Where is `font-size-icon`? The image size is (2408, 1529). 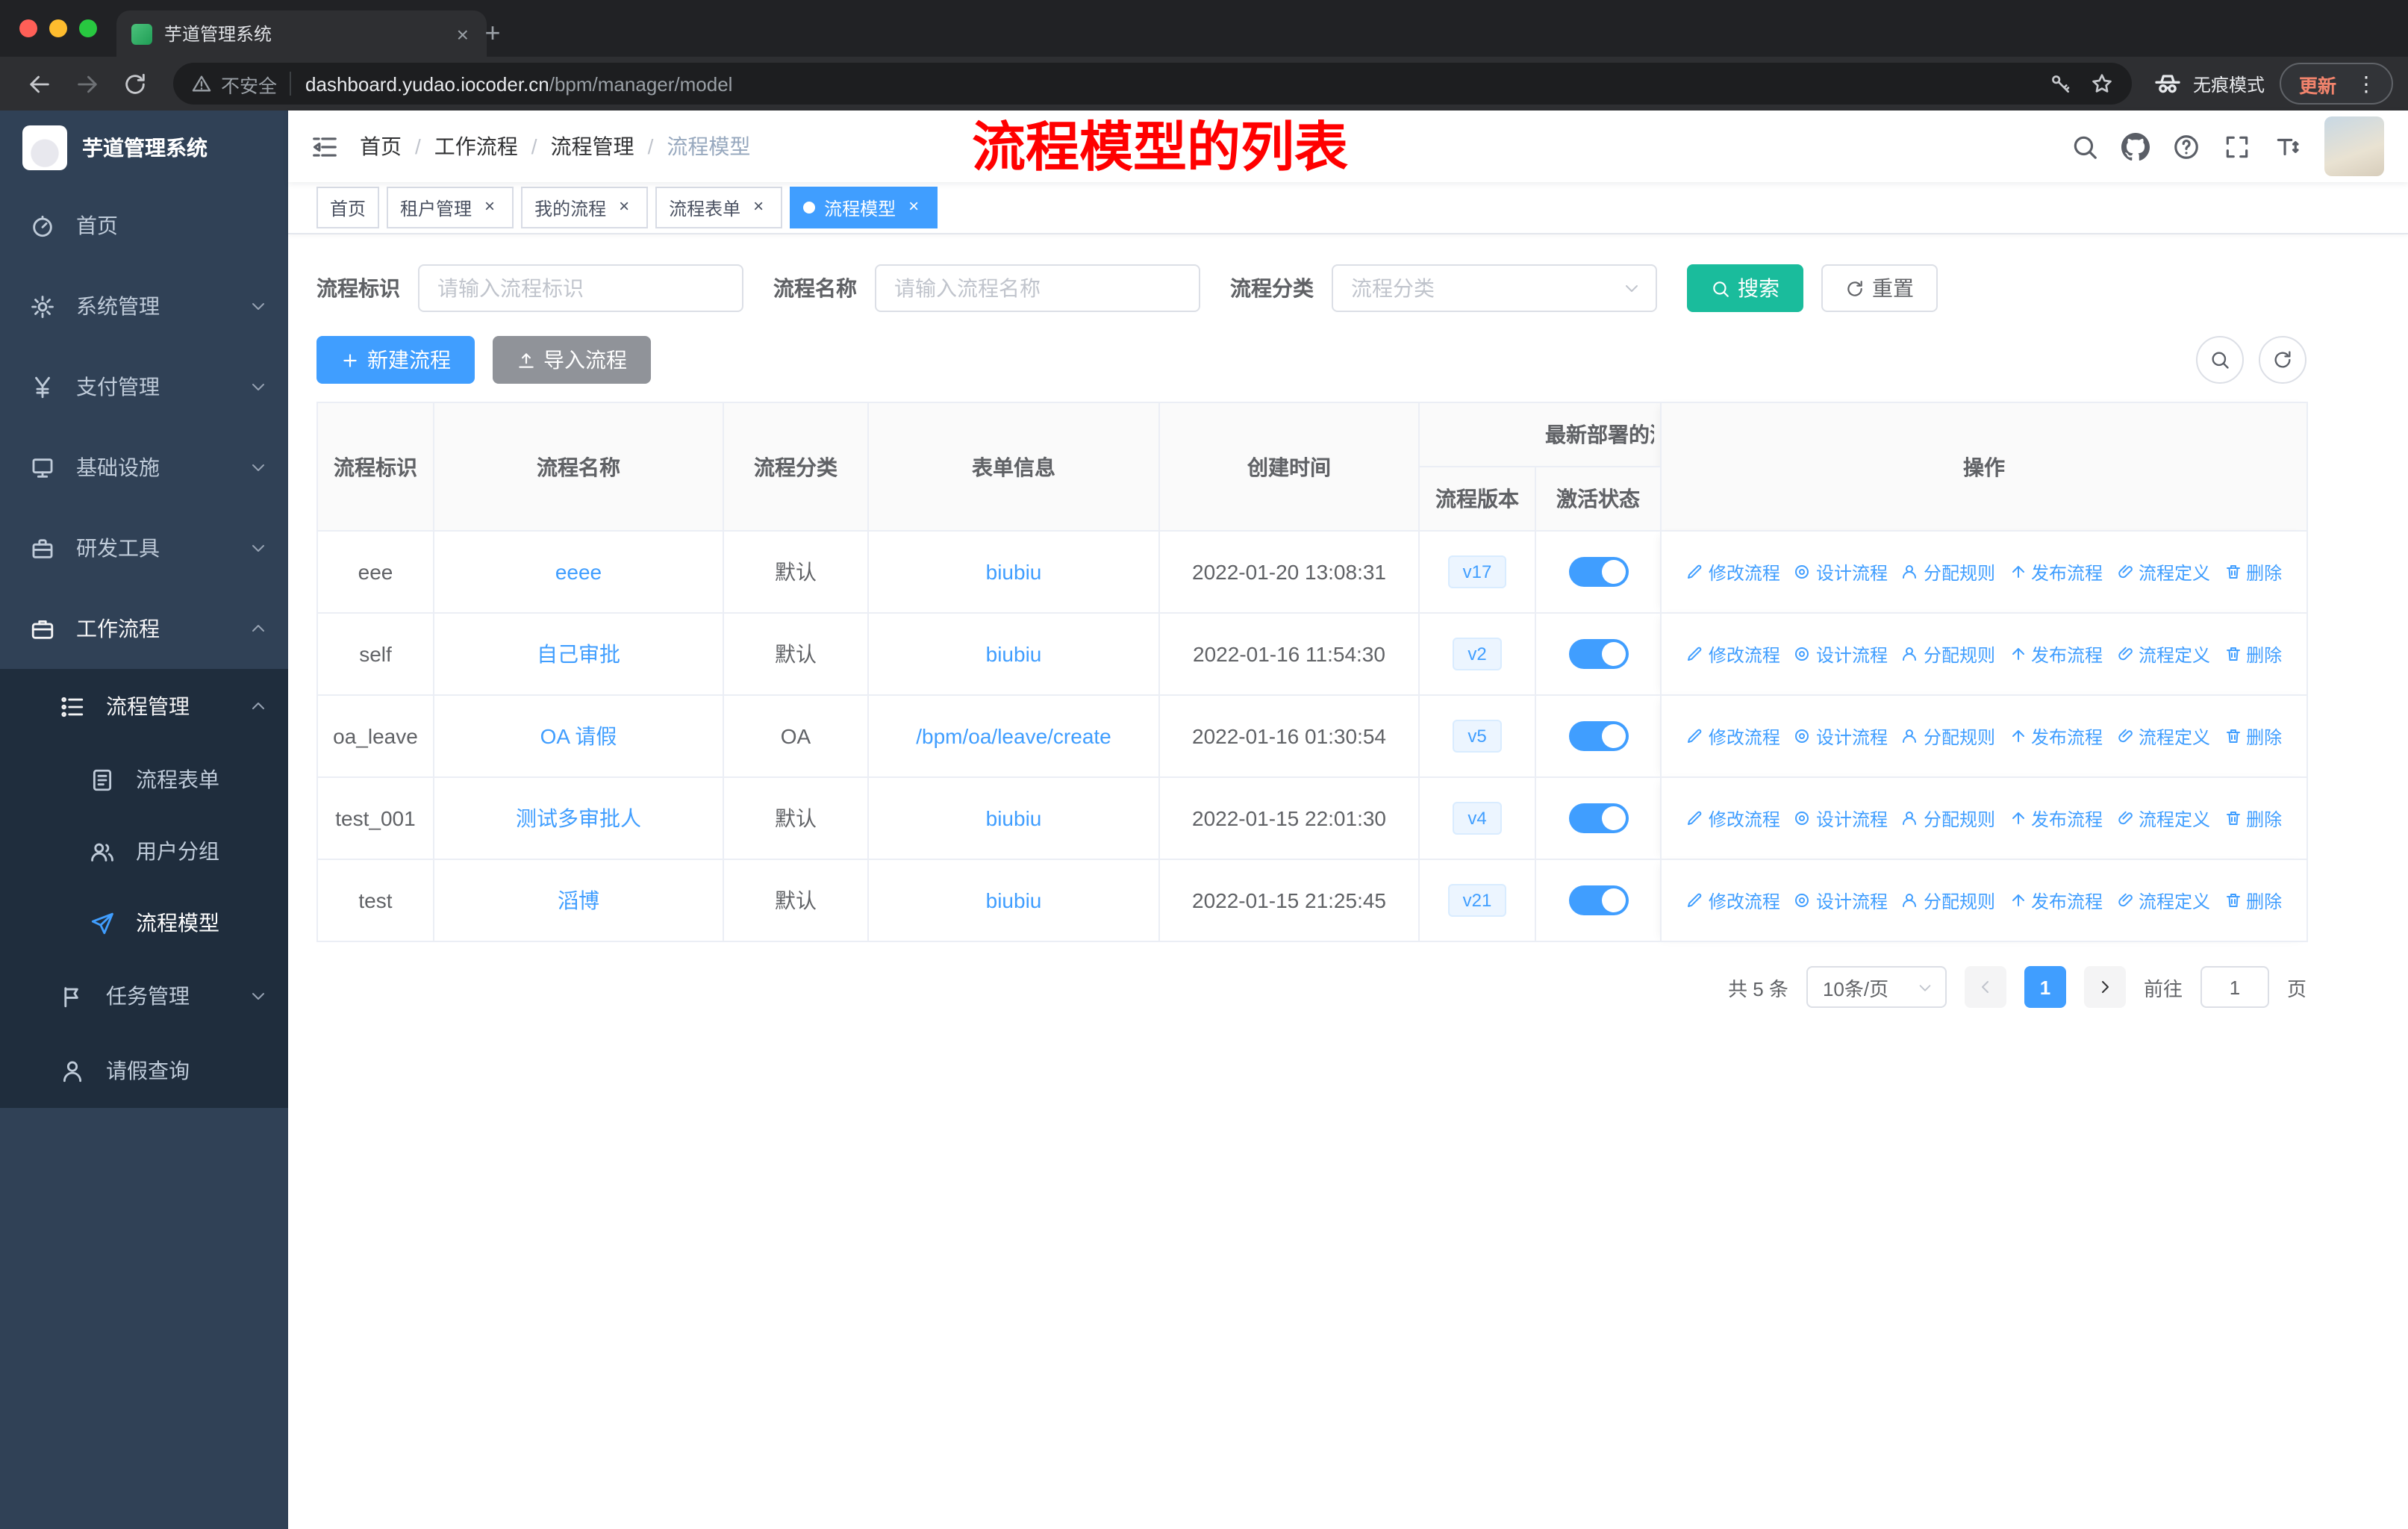 font-size-icon is located at coordinates (2288, 146).